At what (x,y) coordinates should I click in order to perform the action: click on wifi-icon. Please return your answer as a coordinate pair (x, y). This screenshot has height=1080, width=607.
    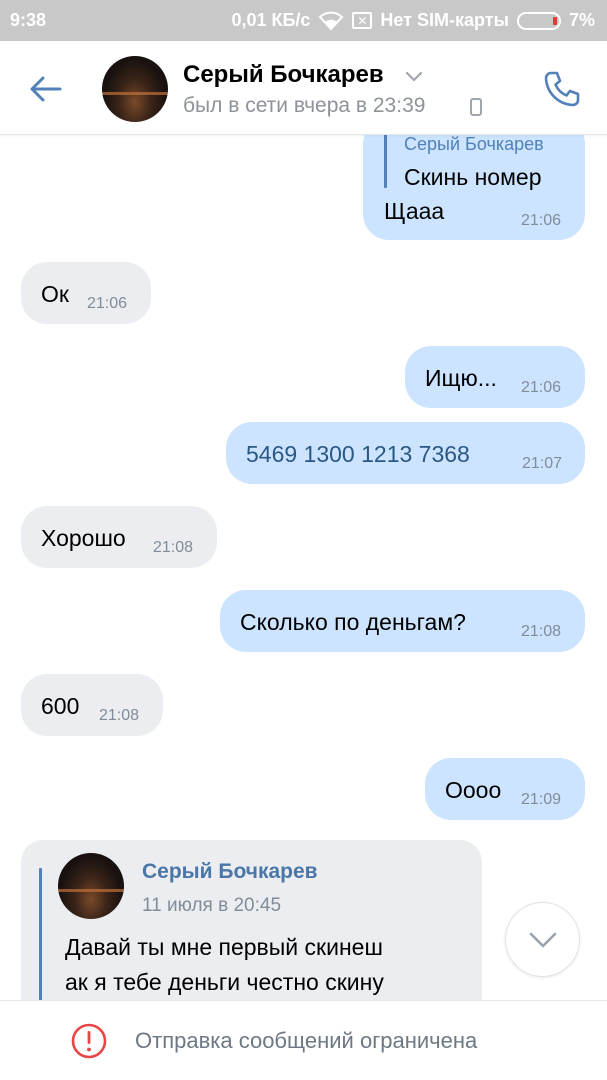
    Looking at the image, I should click on (331, 21).